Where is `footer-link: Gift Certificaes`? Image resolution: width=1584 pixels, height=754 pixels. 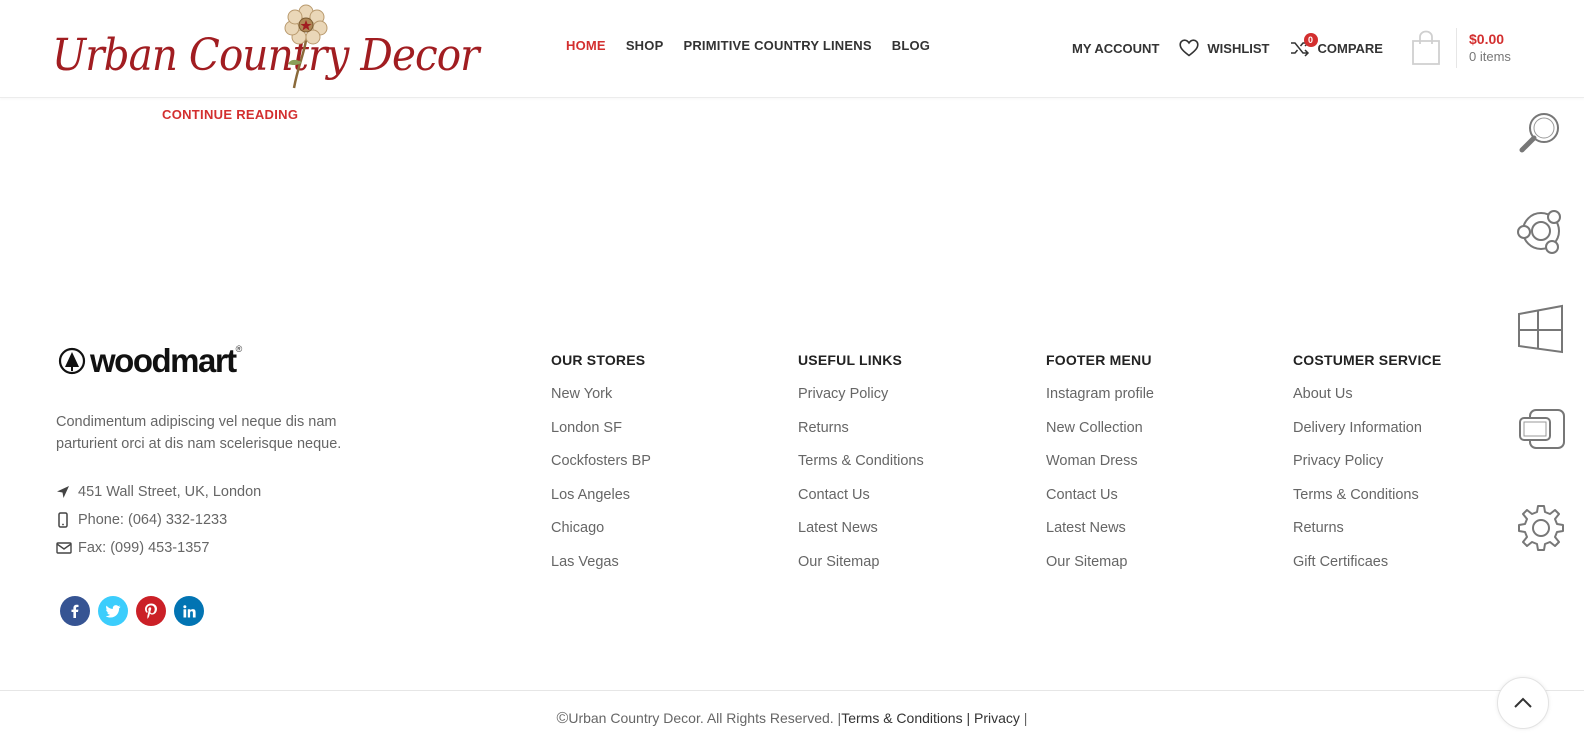 footer-link: Gift Certificaes is located at coordinates (1367, 570).